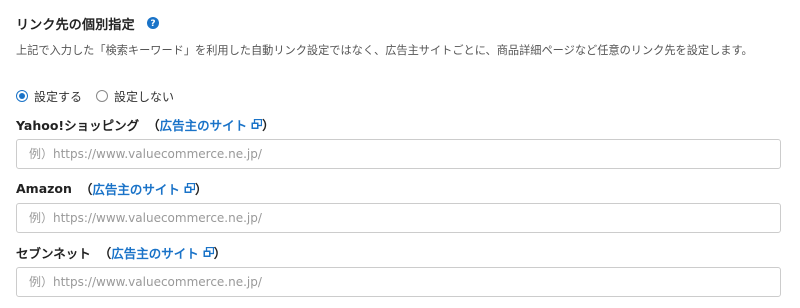  I want to click on advertiser-site-link-amazon: 広告主のサイト, so click(143, 188).